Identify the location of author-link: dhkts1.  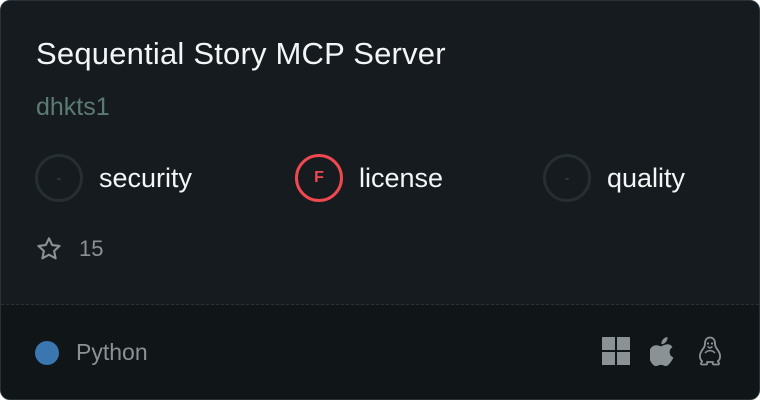
(73, 107).